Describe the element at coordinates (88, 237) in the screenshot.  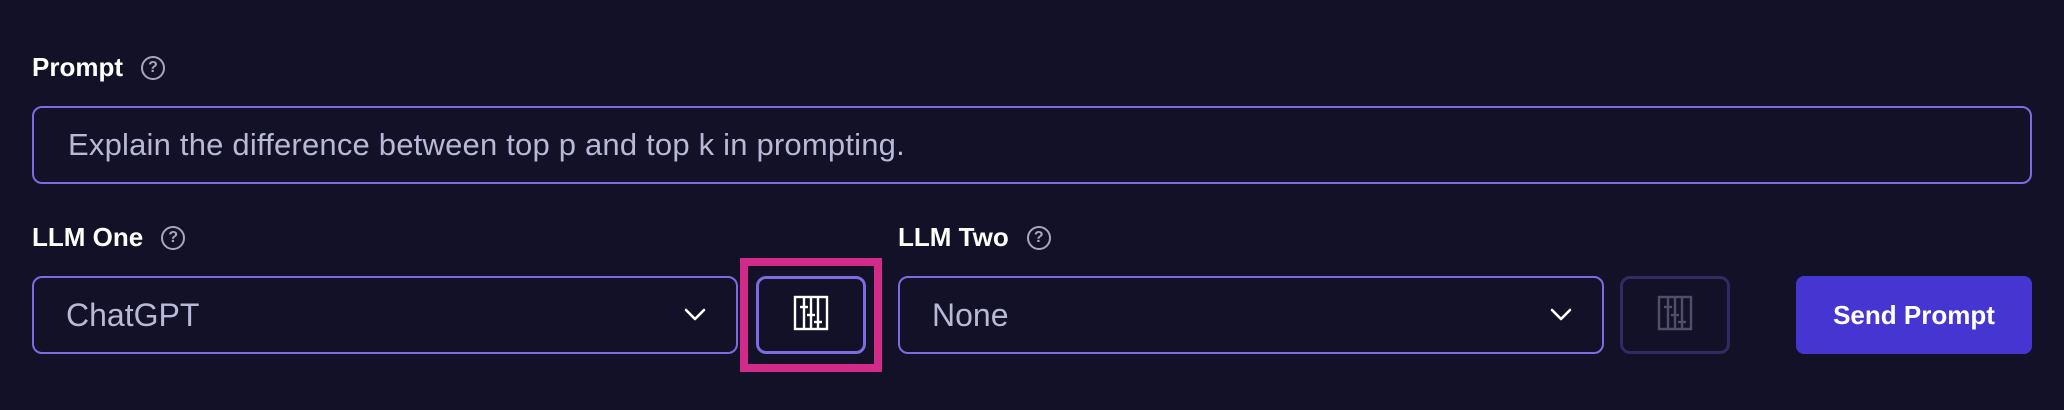
I see `llm-one-label: LLM One` at that location.